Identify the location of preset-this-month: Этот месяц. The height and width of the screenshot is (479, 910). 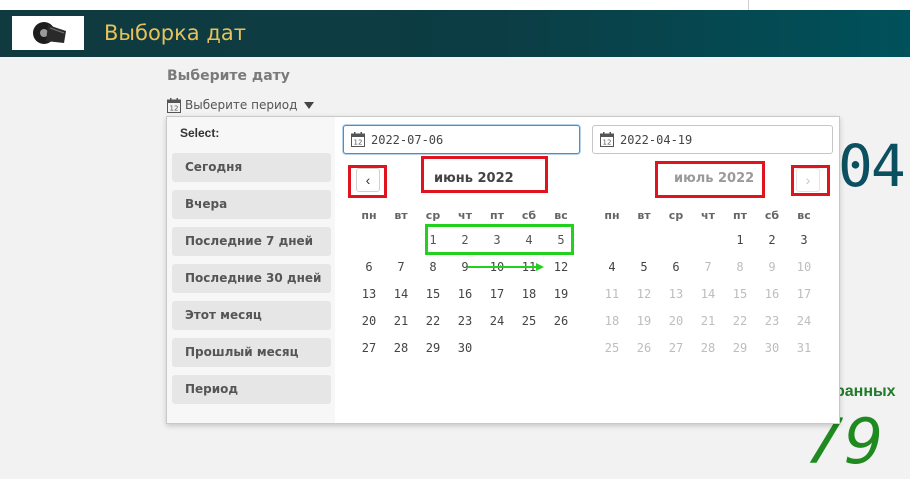
(251, 315).